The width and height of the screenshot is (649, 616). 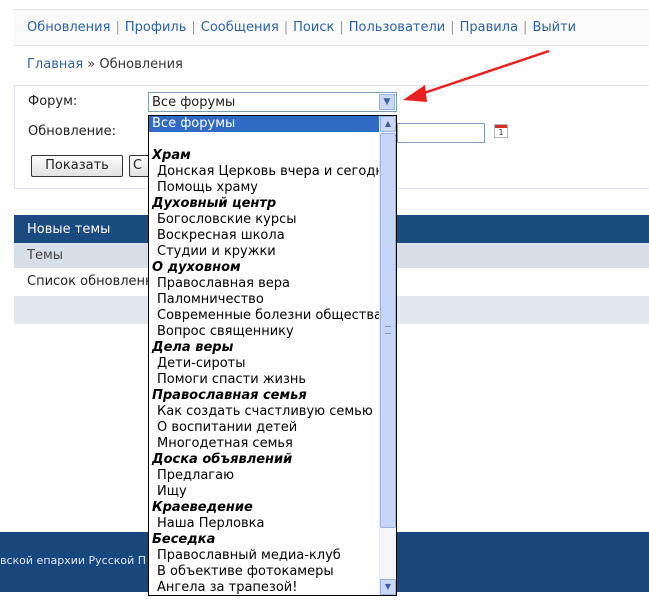 I want to click on dropdown-option: Ангела за трапезой!, so click(x=268, y=587).